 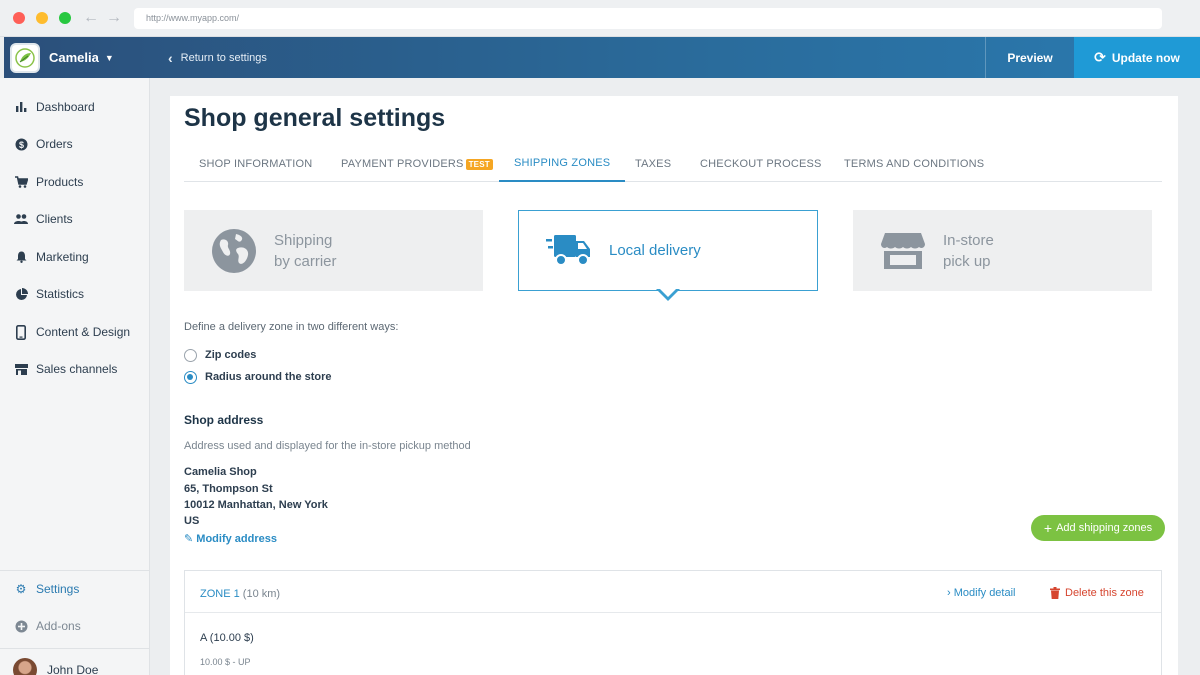 I want to click on pie-chart-icon, so click(x=21, y=294).